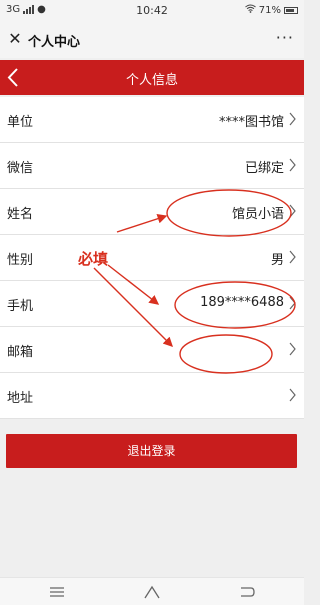  What do you see at coordinates (152, 304) in the screenshot?
I see `row-phone: 手机 189****6488` at bounding box center [152, 304].